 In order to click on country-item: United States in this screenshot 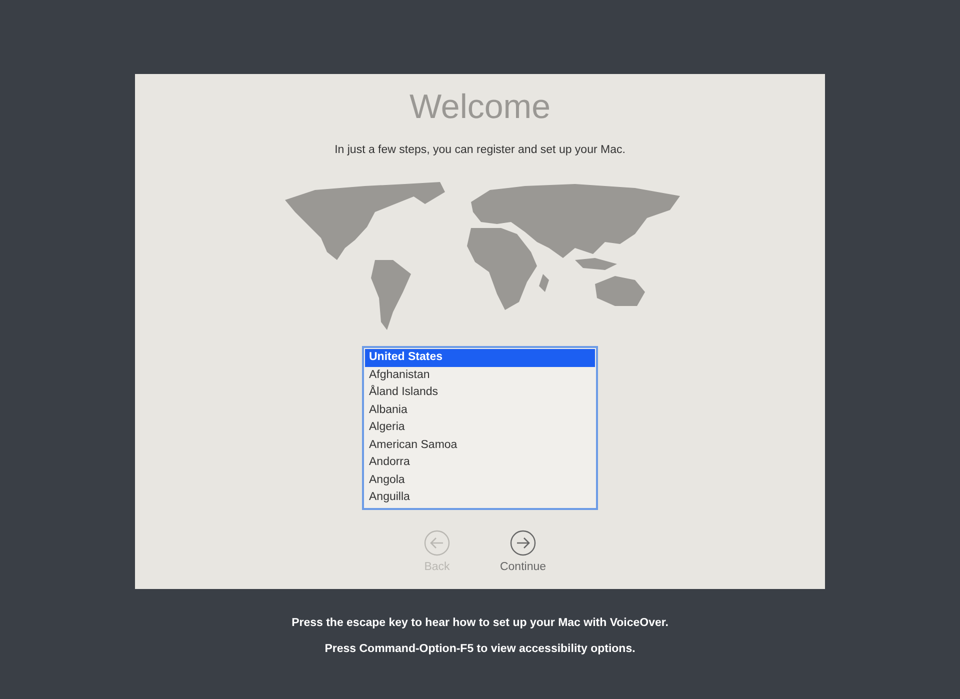, I will do `click(480, 357)`.